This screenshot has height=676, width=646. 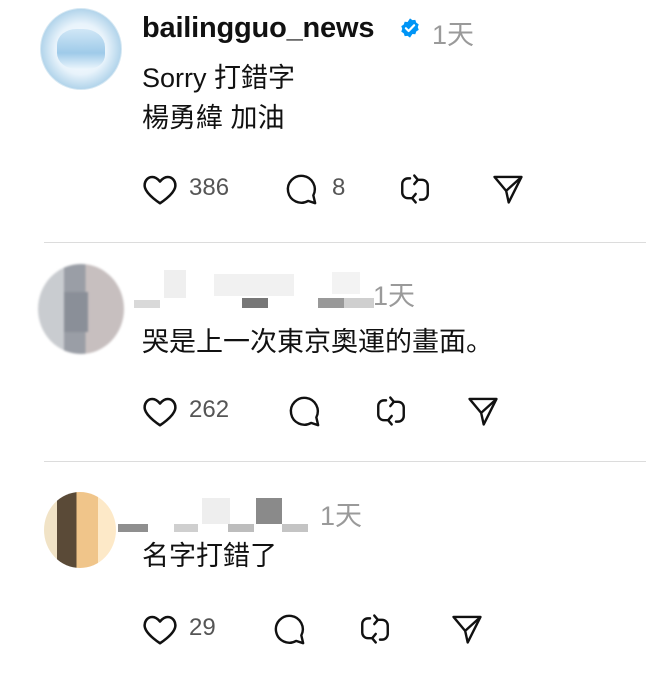 I want to click on post-content: 名字打錯了, so click(x=209, y=556).